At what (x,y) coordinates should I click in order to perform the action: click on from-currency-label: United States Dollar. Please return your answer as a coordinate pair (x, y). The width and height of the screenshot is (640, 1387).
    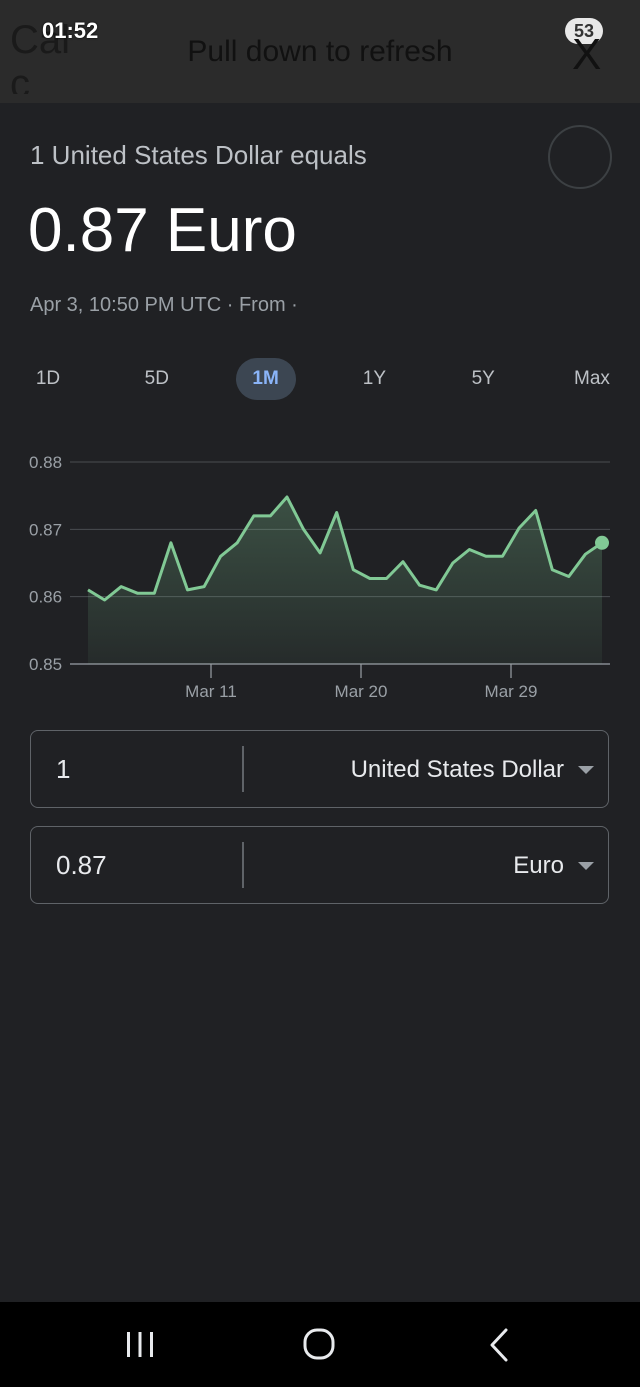
    Looking at the image, I should click on (457, 769).